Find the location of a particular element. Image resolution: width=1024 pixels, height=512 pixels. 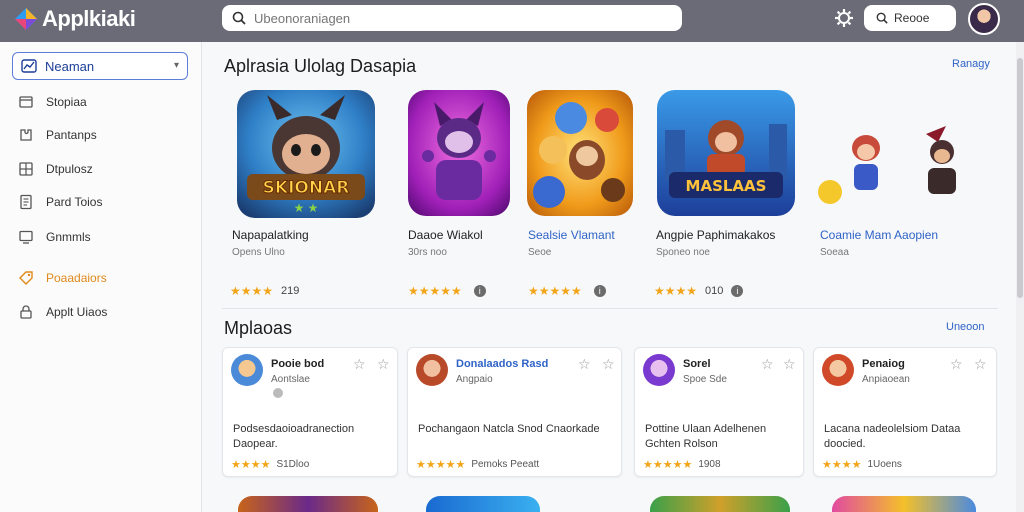

sidebar-item-pard-toios: Pard Toios is located at coordinates (60, 202).